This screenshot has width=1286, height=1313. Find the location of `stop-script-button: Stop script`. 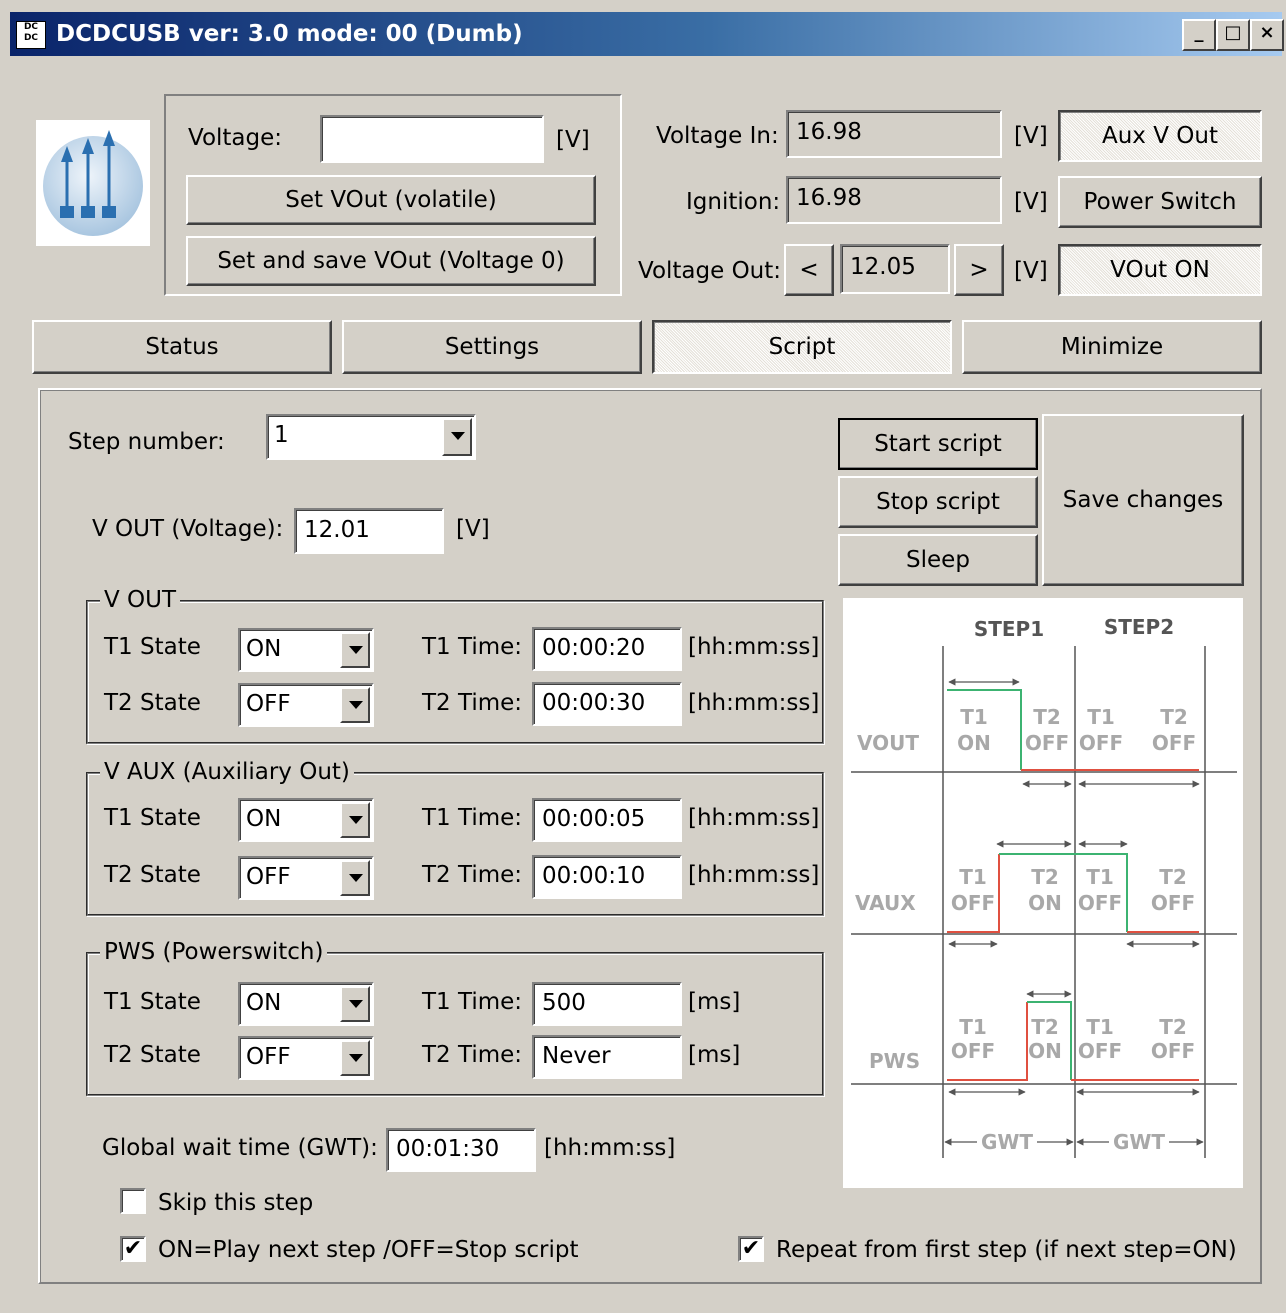

stop-script-button: Stop script is located at coordinates (938, 502).